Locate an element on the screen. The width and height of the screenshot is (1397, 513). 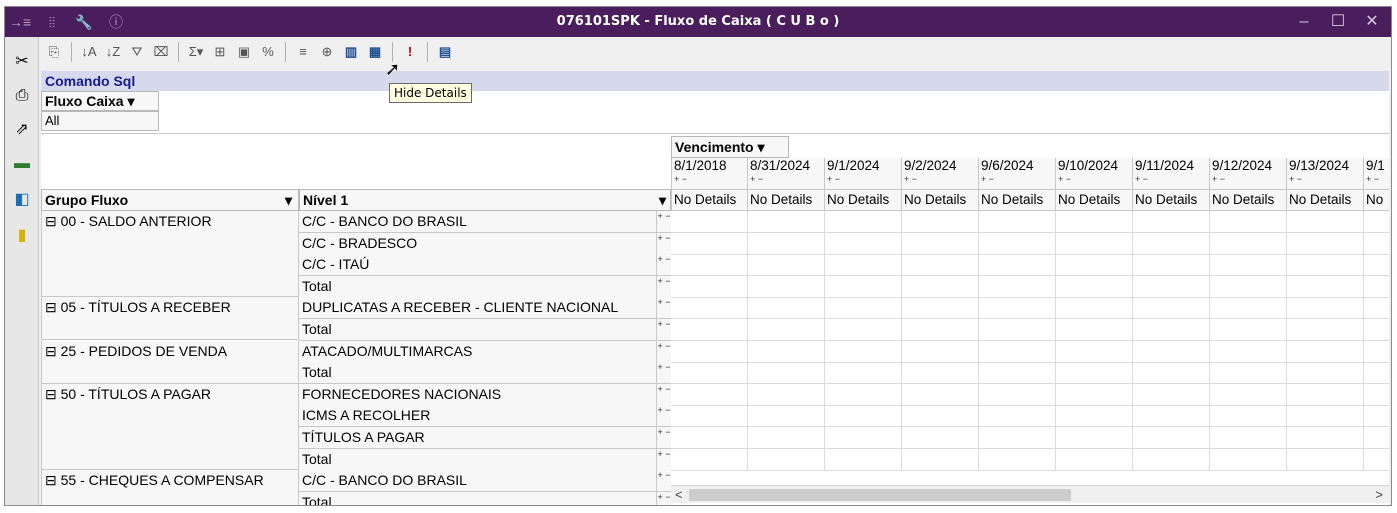
nivel-row-cell: ICMS A RECOLHER is located at coordinates (478, 416).